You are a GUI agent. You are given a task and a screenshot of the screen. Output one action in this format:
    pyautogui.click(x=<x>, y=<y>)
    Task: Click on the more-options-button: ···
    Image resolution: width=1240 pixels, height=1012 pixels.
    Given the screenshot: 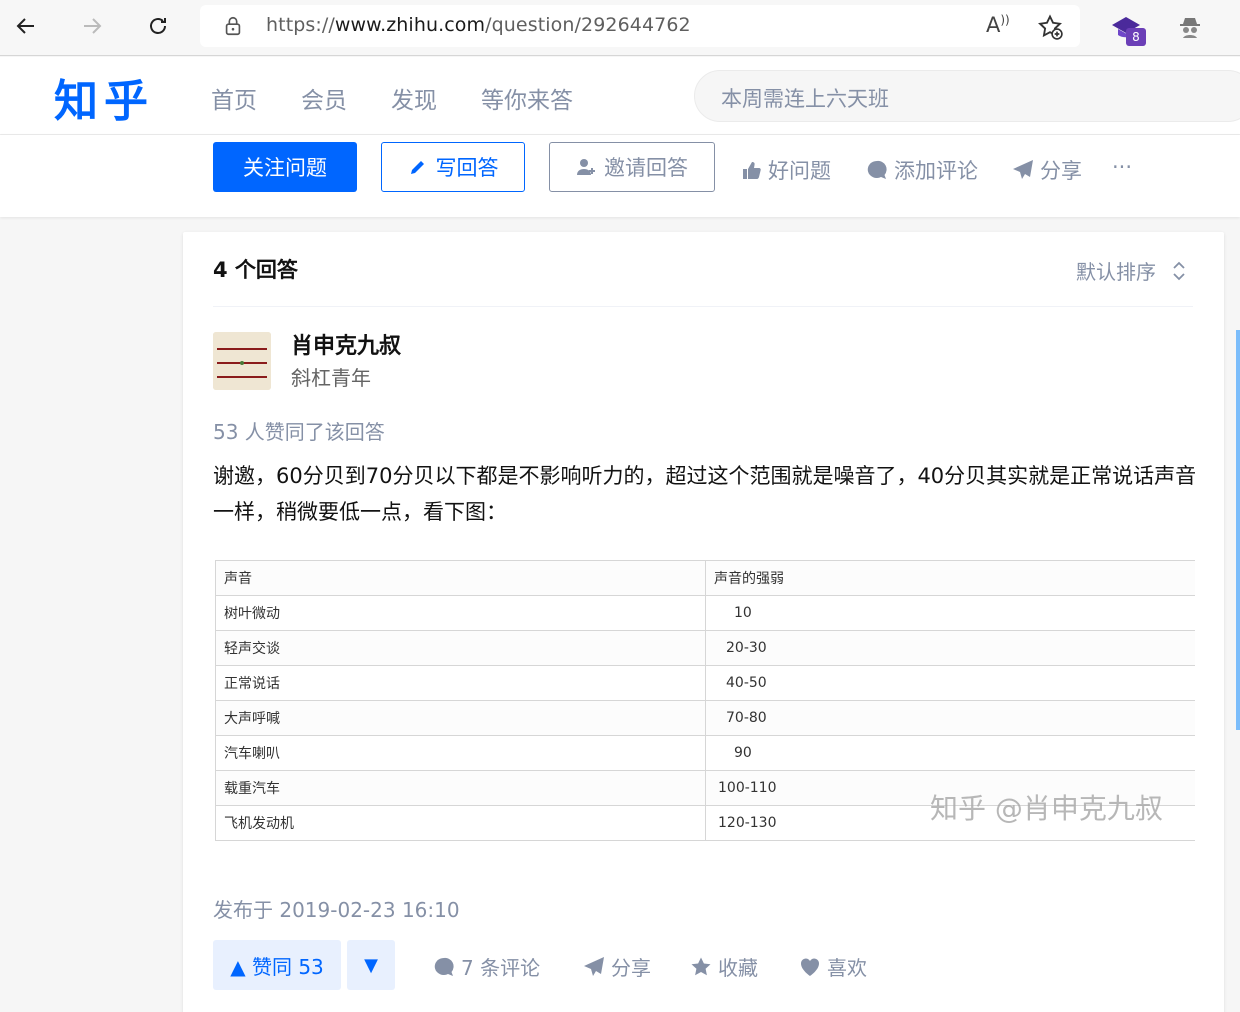 What is the action you would take?
    pyautogui.click(x=1122, y=167)
    